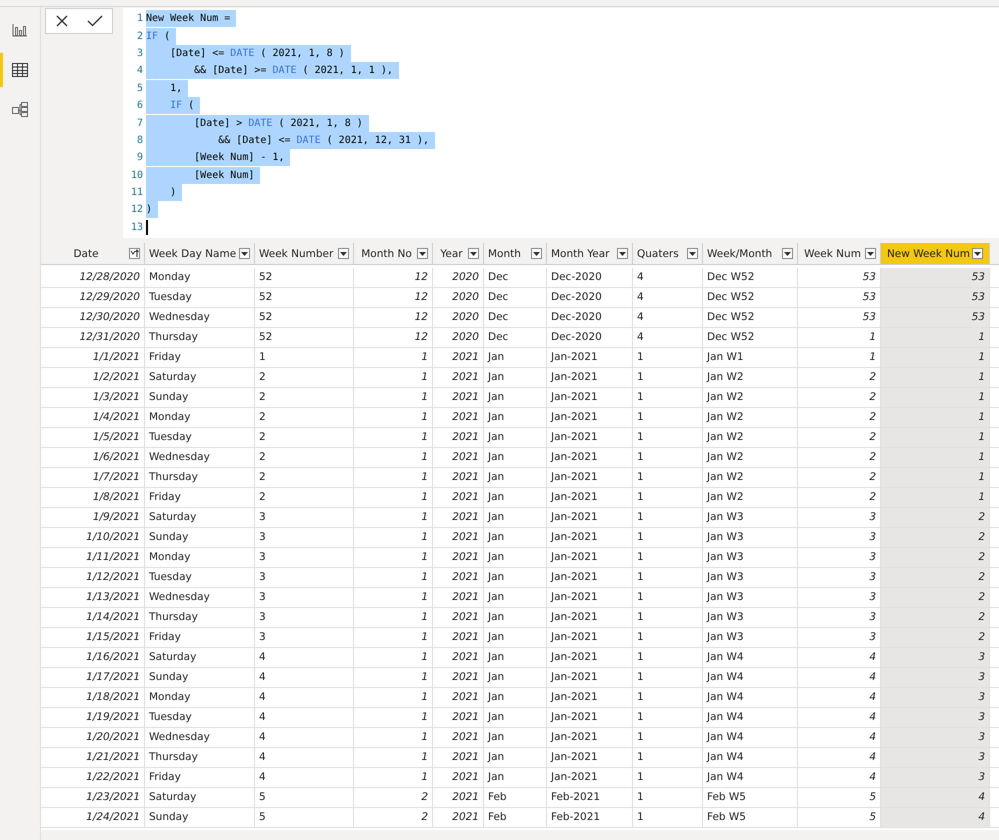  What do you see at coordinates (140, 158) in the screenshot?
I see `line-number: 9` at bounding box center [140, 158].